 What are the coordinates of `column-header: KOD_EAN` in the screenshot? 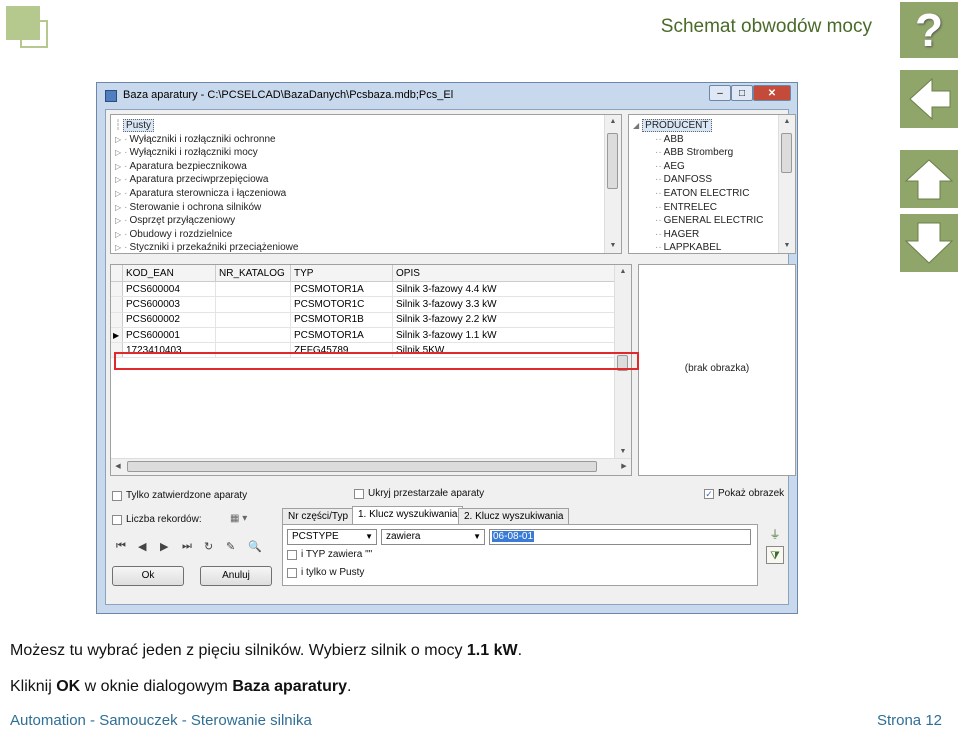 It's located at (169, 273).